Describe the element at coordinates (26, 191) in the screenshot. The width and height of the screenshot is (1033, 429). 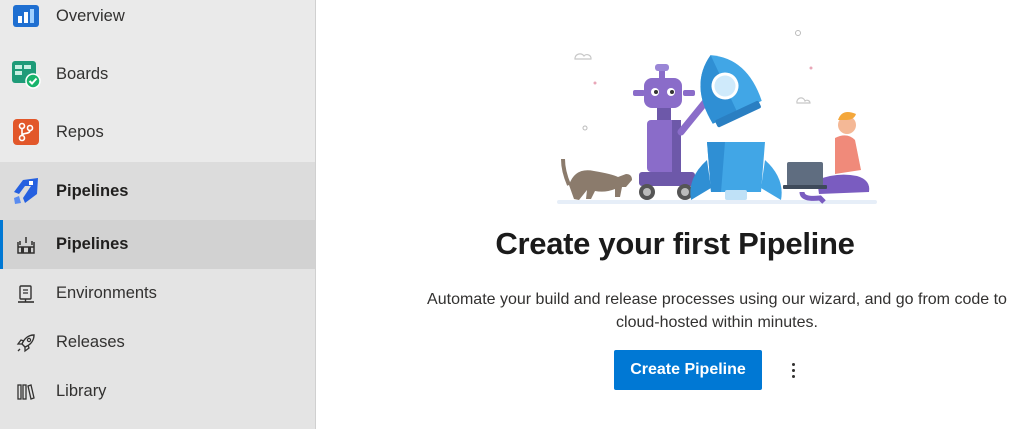
I see `pipelines-icon` at that location.